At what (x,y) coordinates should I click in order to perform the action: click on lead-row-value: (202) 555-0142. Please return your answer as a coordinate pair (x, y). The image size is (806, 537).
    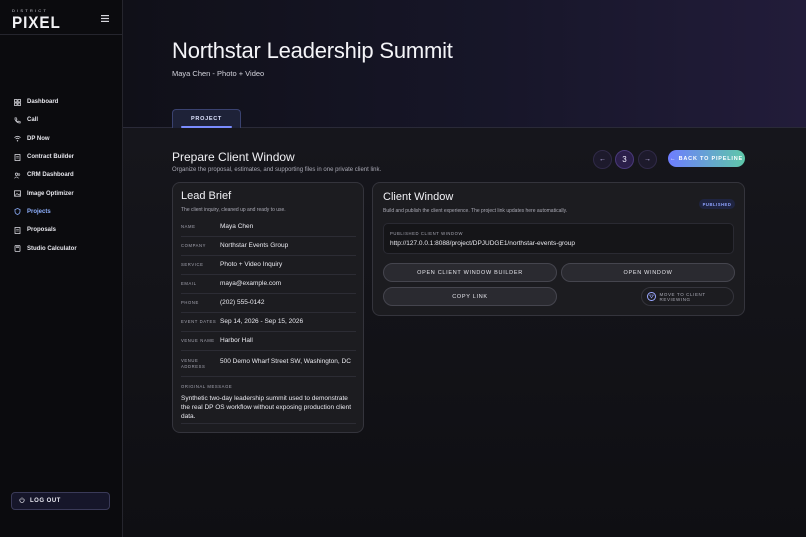
    Looking at the image, I should click on (242, 302).